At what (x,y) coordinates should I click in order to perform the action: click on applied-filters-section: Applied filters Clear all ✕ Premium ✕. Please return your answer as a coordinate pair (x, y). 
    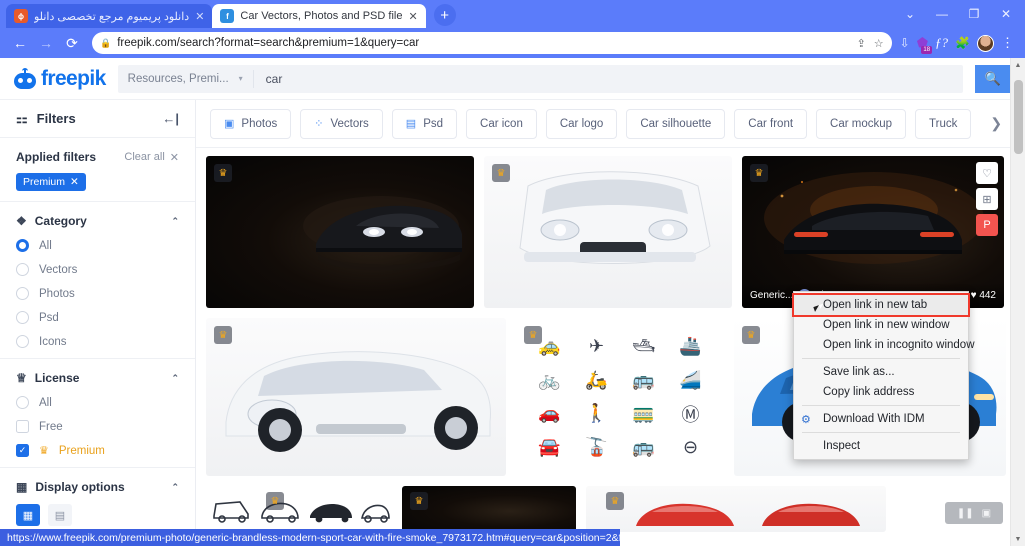
    Looking at the image, I should click on (97, 170).